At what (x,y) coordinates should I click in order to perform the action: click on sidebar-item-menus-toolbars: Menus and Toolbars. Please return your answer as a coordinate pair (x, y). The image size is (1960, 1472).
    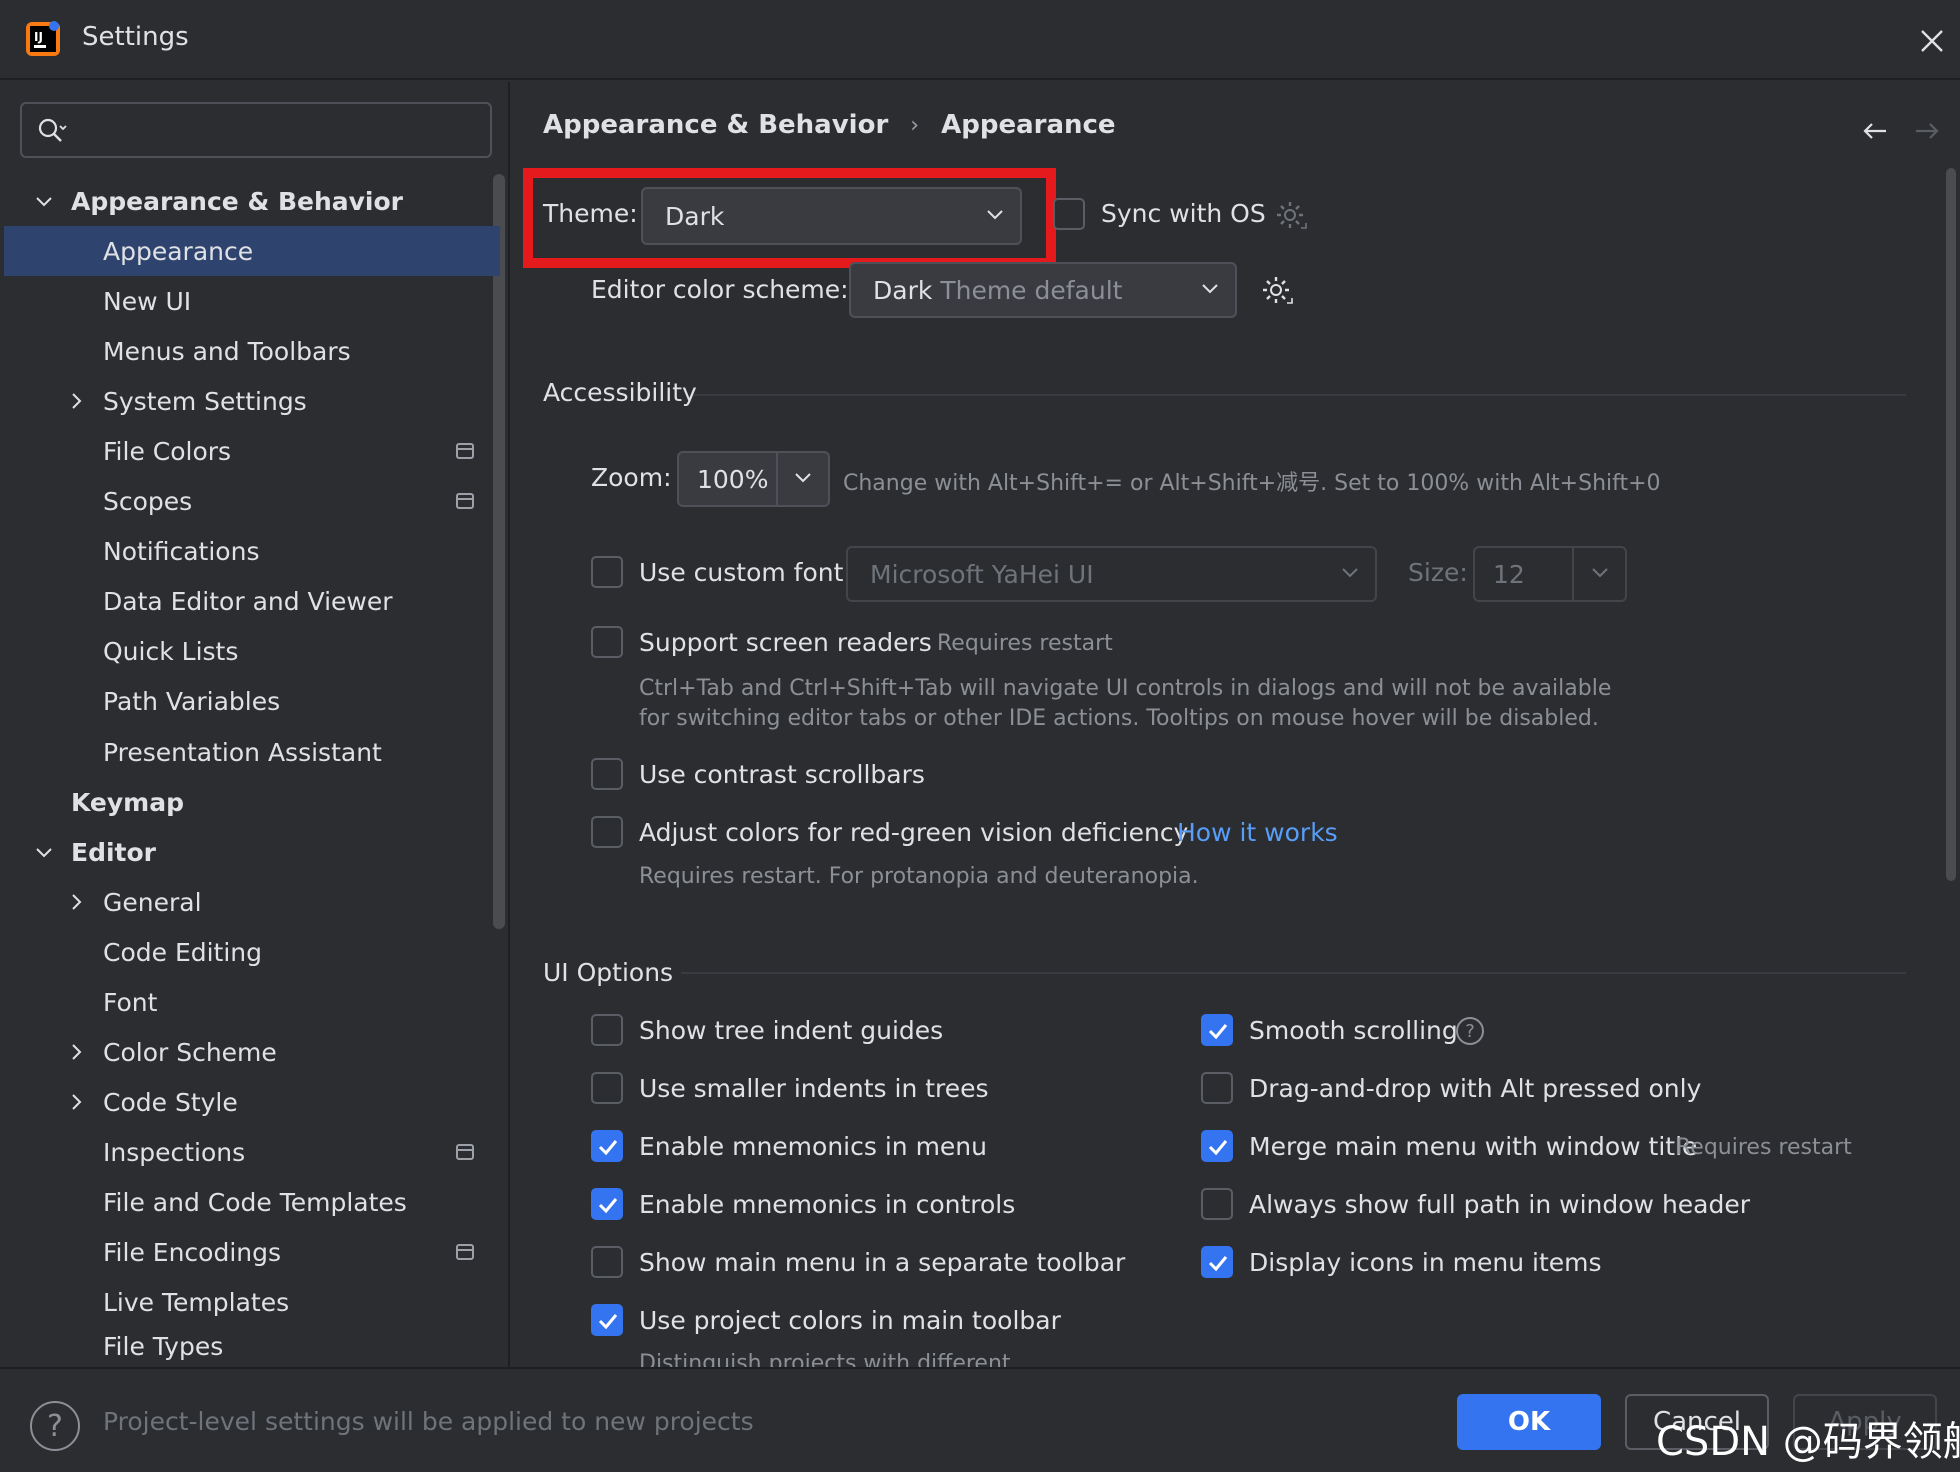
    Looking at the image, I should click on (252, 351).